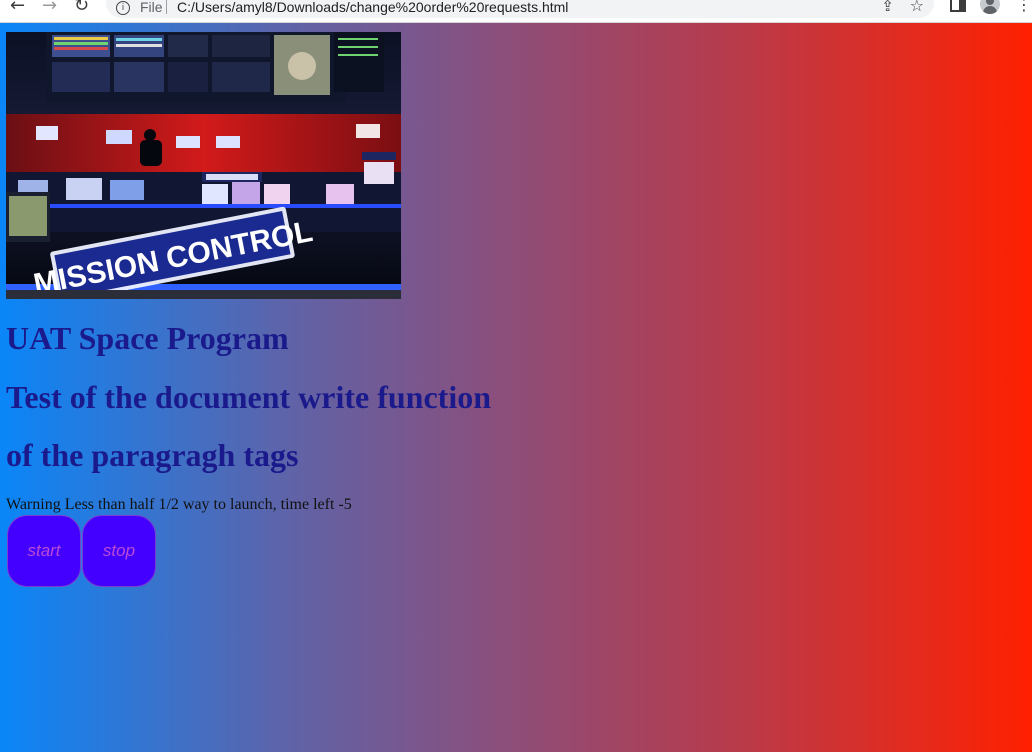 This screenshot has height=752, width=1032. What do you see at coordinates (887, 7) in the screenshot?
I see `share-icon: ⇪` at bounding box center [887, 7].